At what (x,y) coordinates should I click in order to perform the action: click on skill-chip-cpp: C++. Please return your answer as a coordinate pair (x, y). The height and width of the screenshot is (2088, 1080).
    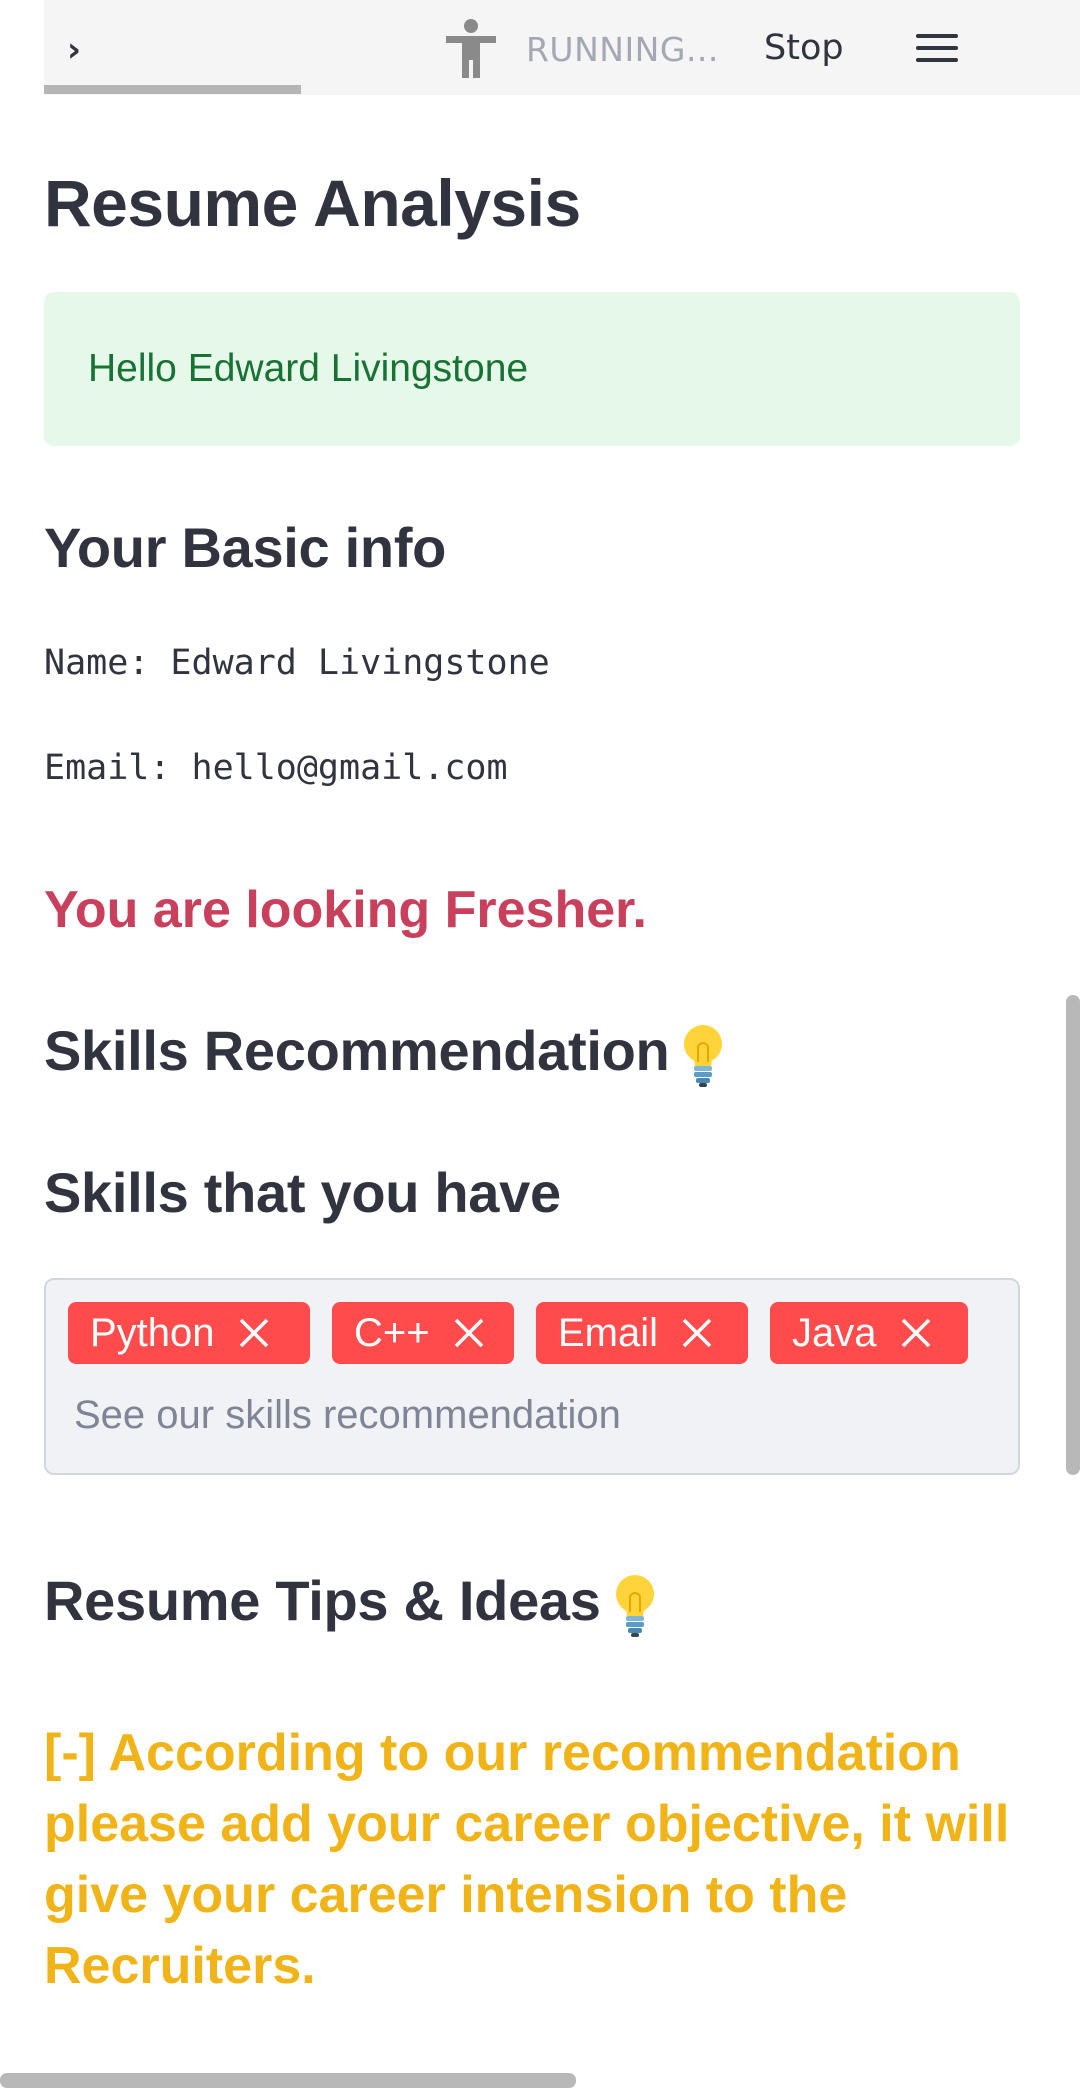
    Looking at the image, I should click on (423, 1333).